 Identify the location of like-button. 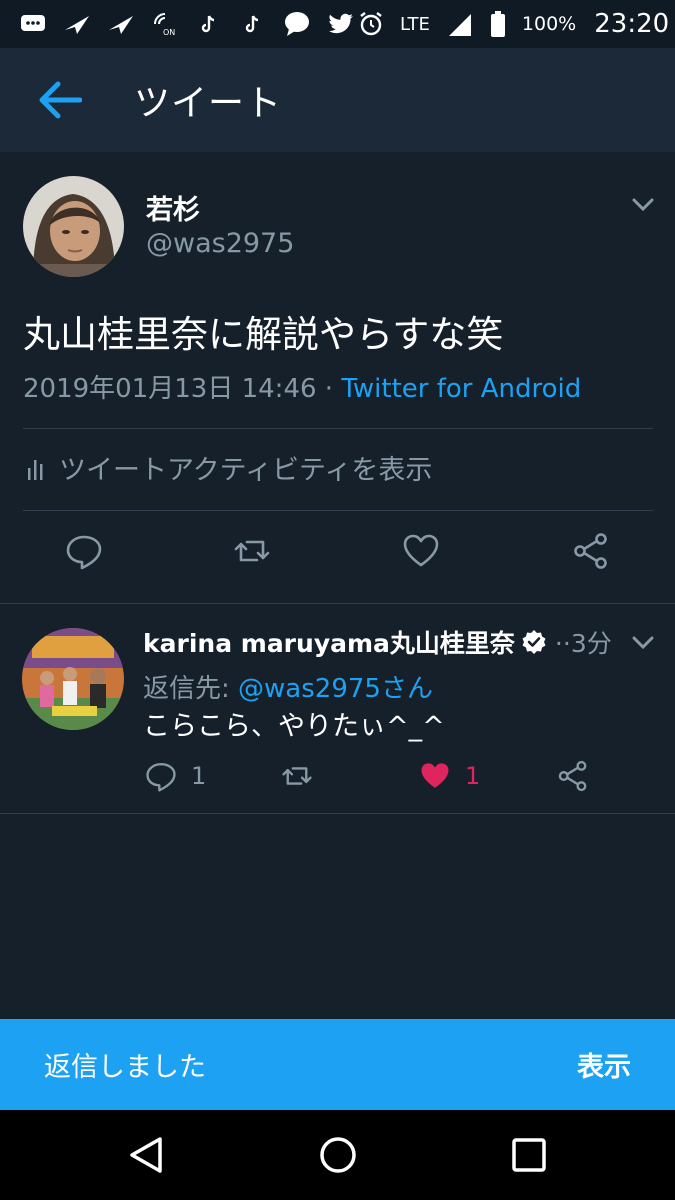
(422, 552).